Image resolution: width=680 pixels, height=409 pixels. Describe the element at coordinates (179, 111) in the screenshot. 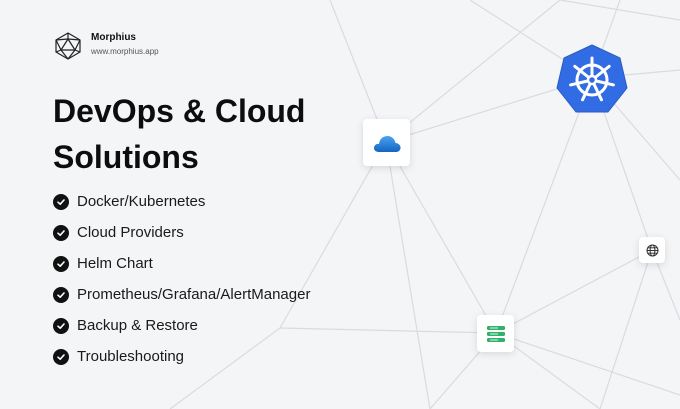

I see `page-title-line-1: DevOps & Cloud` at that location.